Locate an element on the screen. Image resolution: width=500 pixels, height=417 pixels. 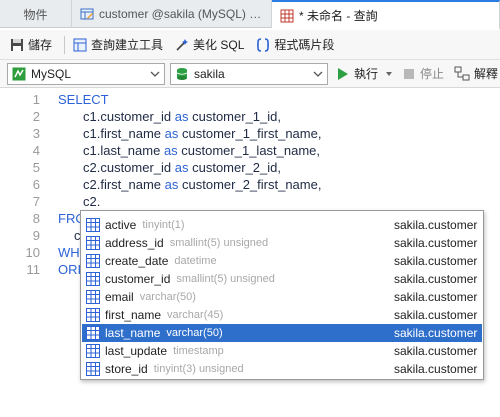
connection-bar: MySQL sakila 執行 停止 解釋 is located at coordinates (250, 74).